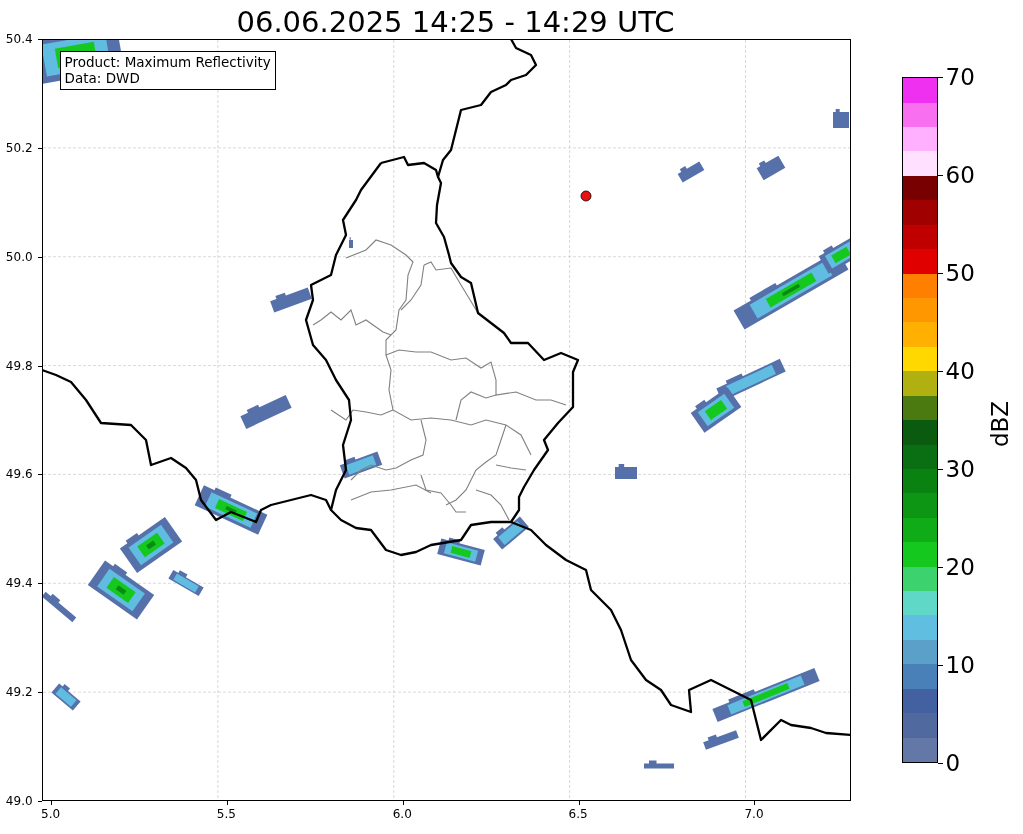 The width and height of the screenshot is (1023, 834). What do you see at coordinates (956, 763) in the screenshot?
I see `colorbar-tick-label: 0` at bounding box center [956, 763].